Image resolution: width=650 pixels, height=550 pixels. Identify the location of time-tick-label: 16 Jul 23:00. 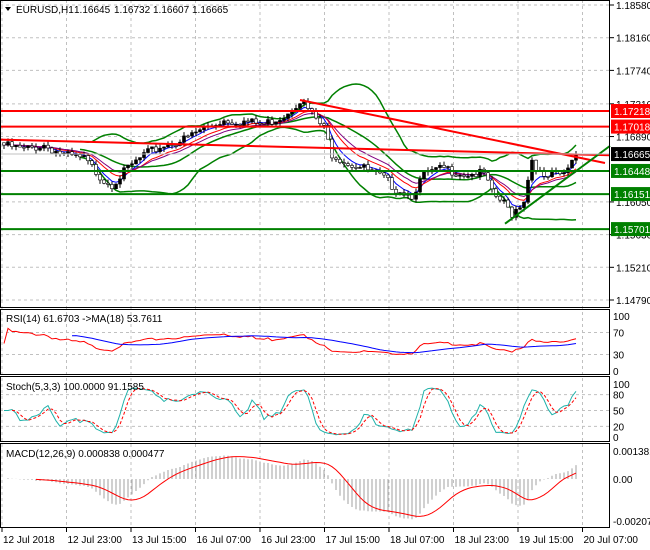
(288, 540).